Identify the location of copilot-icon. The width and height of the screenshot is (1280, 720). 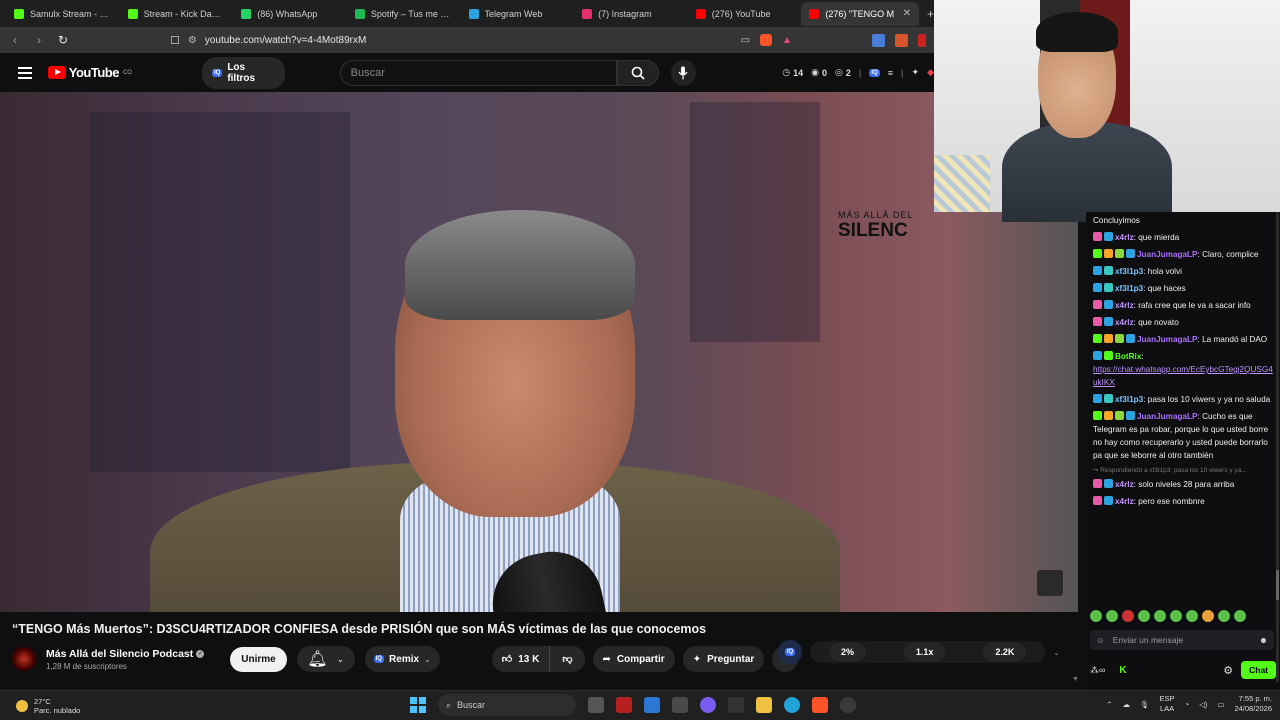
(708, 705).